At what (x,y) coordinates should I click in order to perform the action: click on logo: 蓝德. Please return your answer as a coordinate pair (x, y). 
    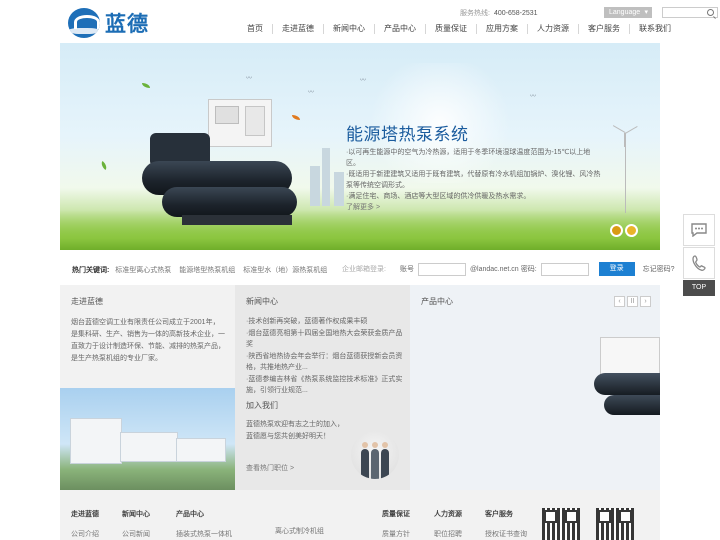
    Looking at the image, I should click on (108, 23).